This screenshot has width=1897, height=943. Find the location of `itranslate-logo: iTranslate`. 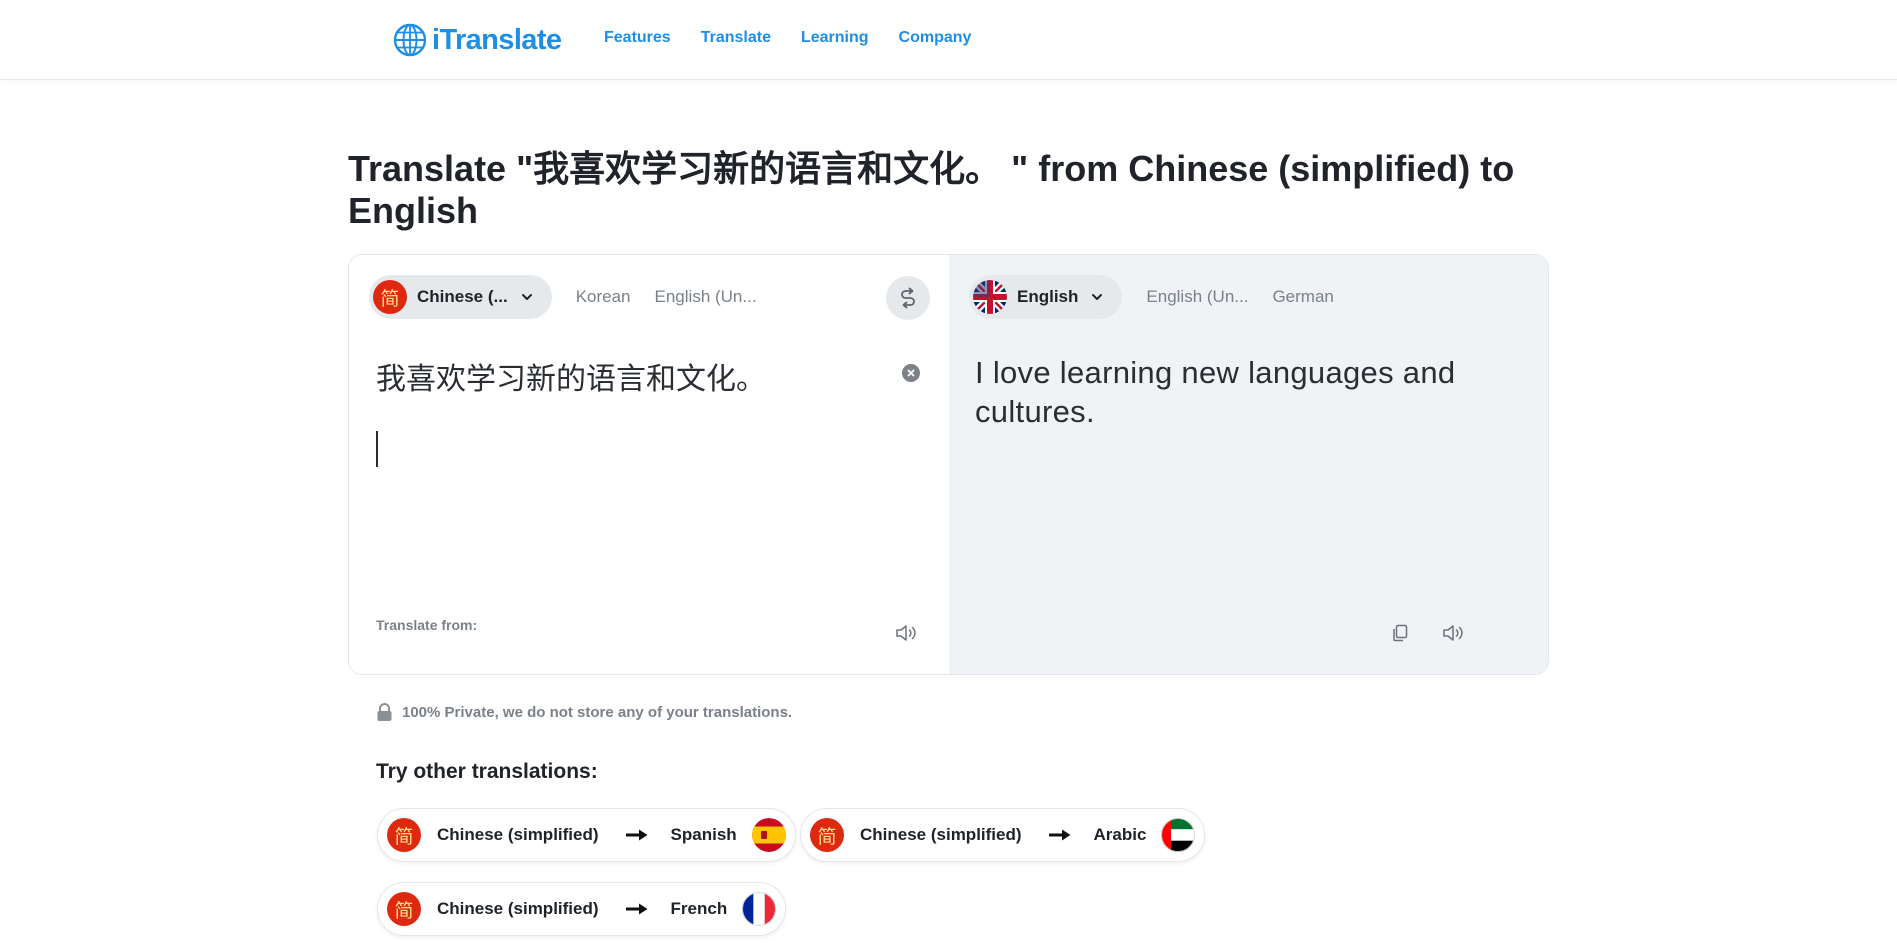

itranslate-logo: iTranslate is located at coordinates (477, 40).